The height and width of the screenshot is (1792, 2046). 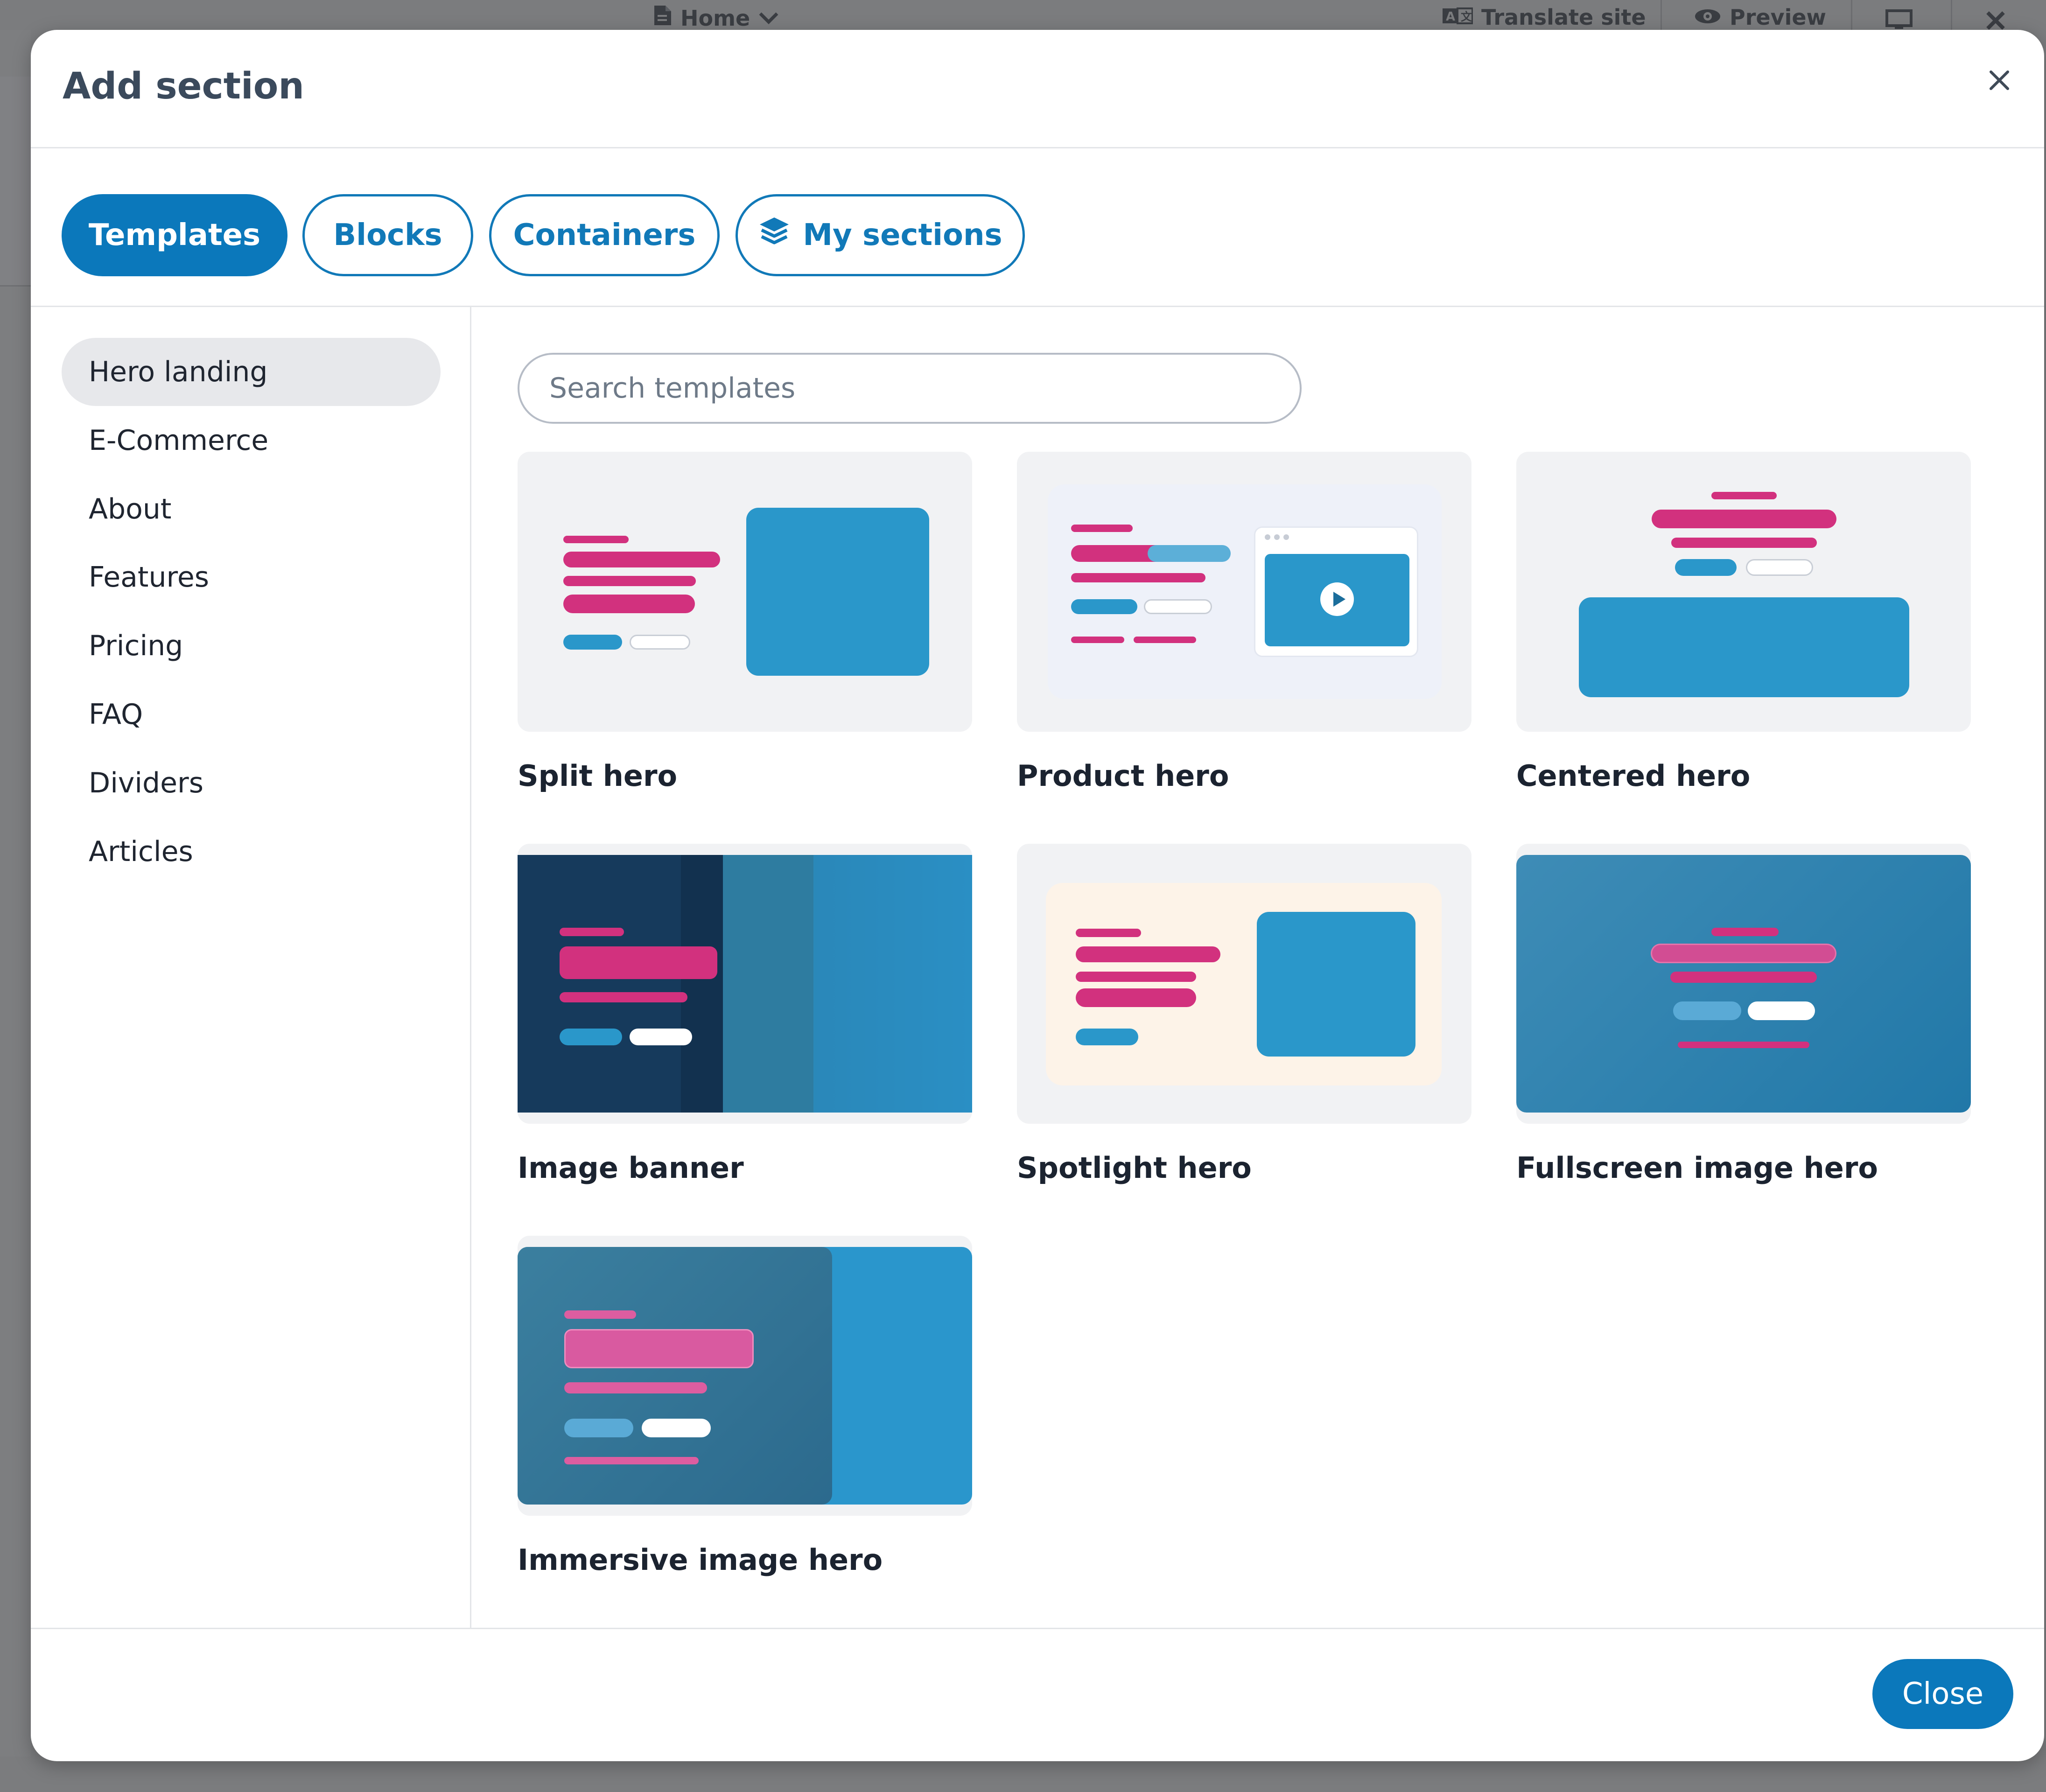 I want to click on tab-containers: Containers, so click(x=604, y=235).